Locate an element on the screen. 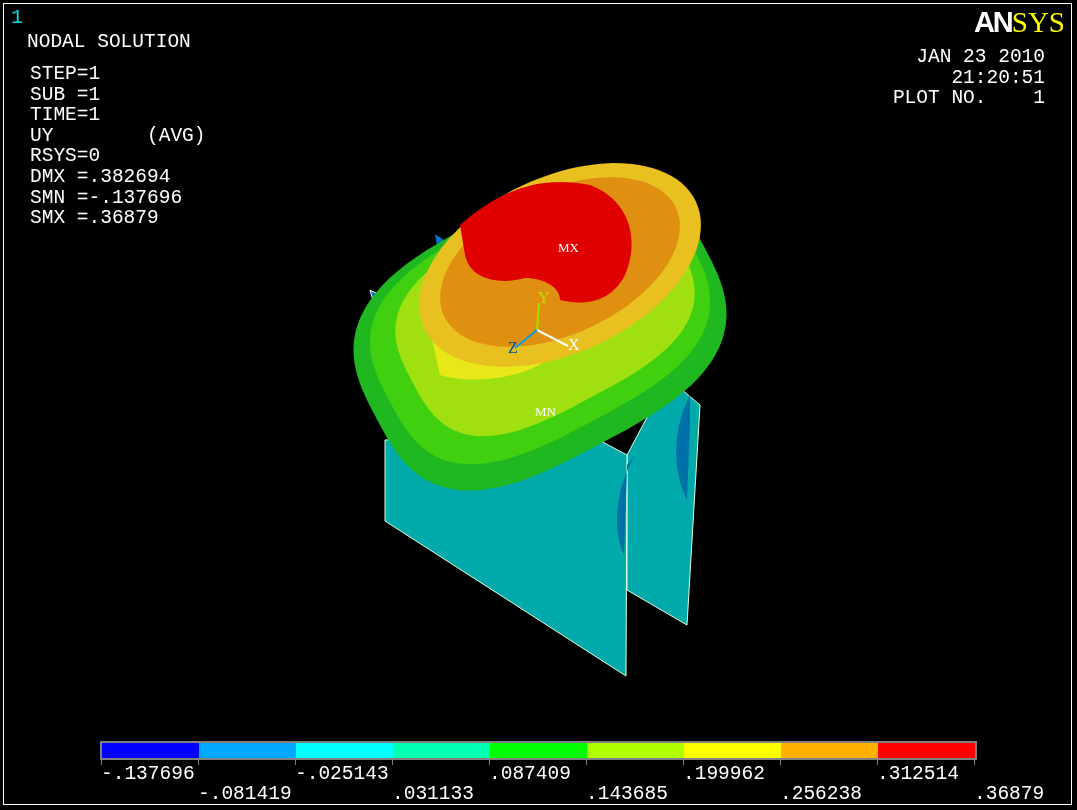  legend-value: .031133 is located at coordinates (433, 794).